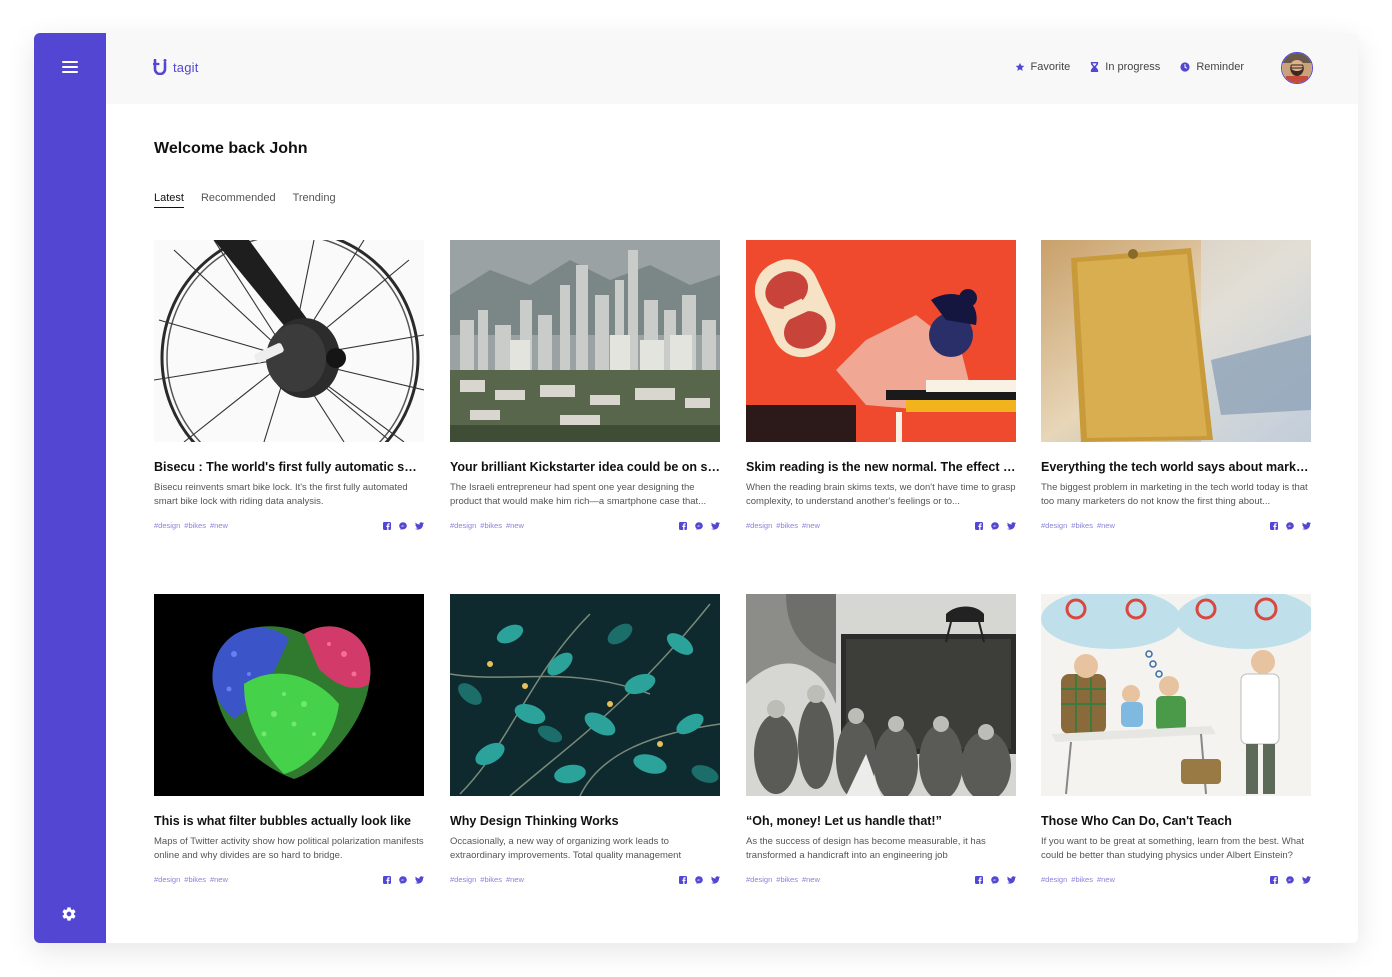  What do you see at coordinates (231, 148) in the screenshot?
I see `page-title: Welcome back John` at bounding box center [231, 148].